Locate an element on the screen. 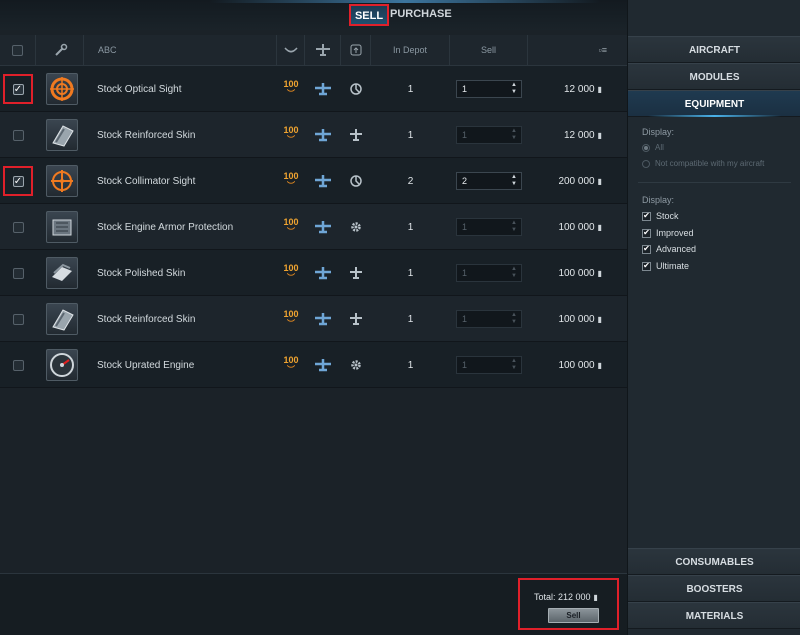 This screenshot has width=800, height=635. filter-divider is located at coordinates (714, 182).